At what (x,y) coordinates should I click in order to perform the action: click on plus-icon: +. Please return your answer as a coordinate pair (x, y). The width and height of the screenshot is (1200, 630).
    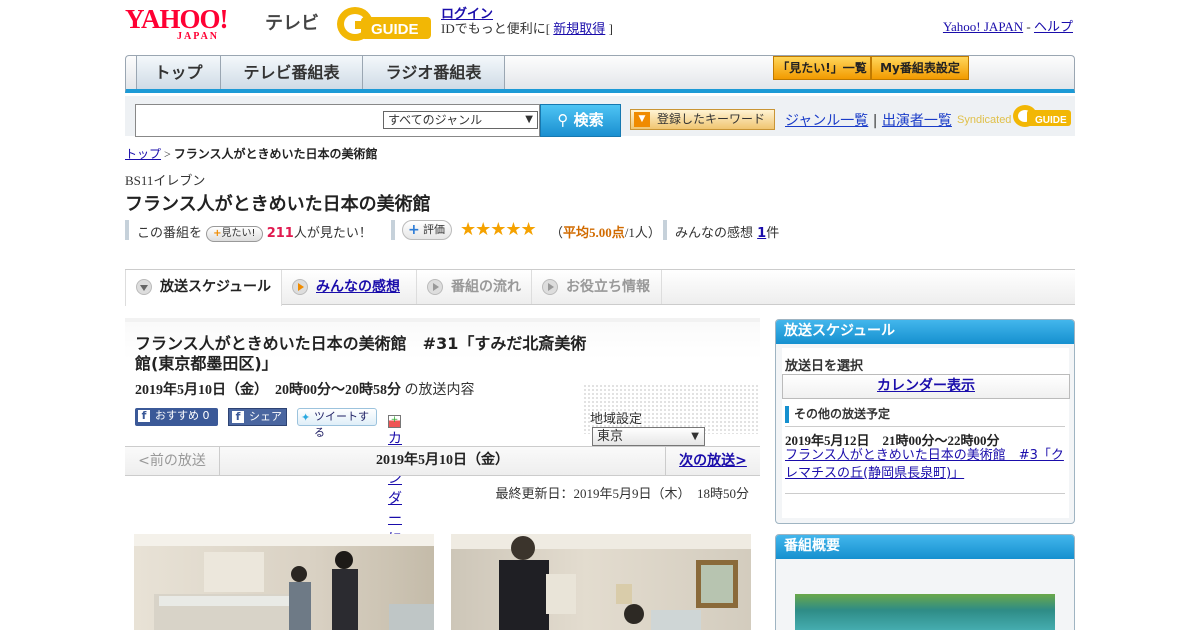
    Looking at the image, I should click on (217, 233).